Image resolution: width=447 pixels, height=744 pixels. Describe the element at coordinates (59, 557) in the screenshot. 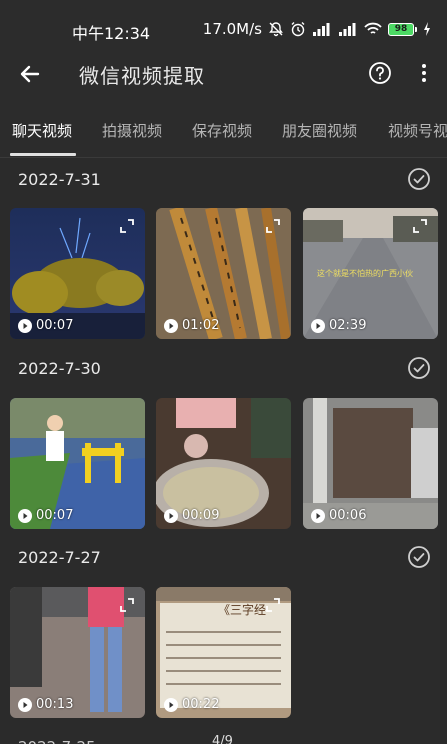

I see `date-label: 2022-7-27` at that location.